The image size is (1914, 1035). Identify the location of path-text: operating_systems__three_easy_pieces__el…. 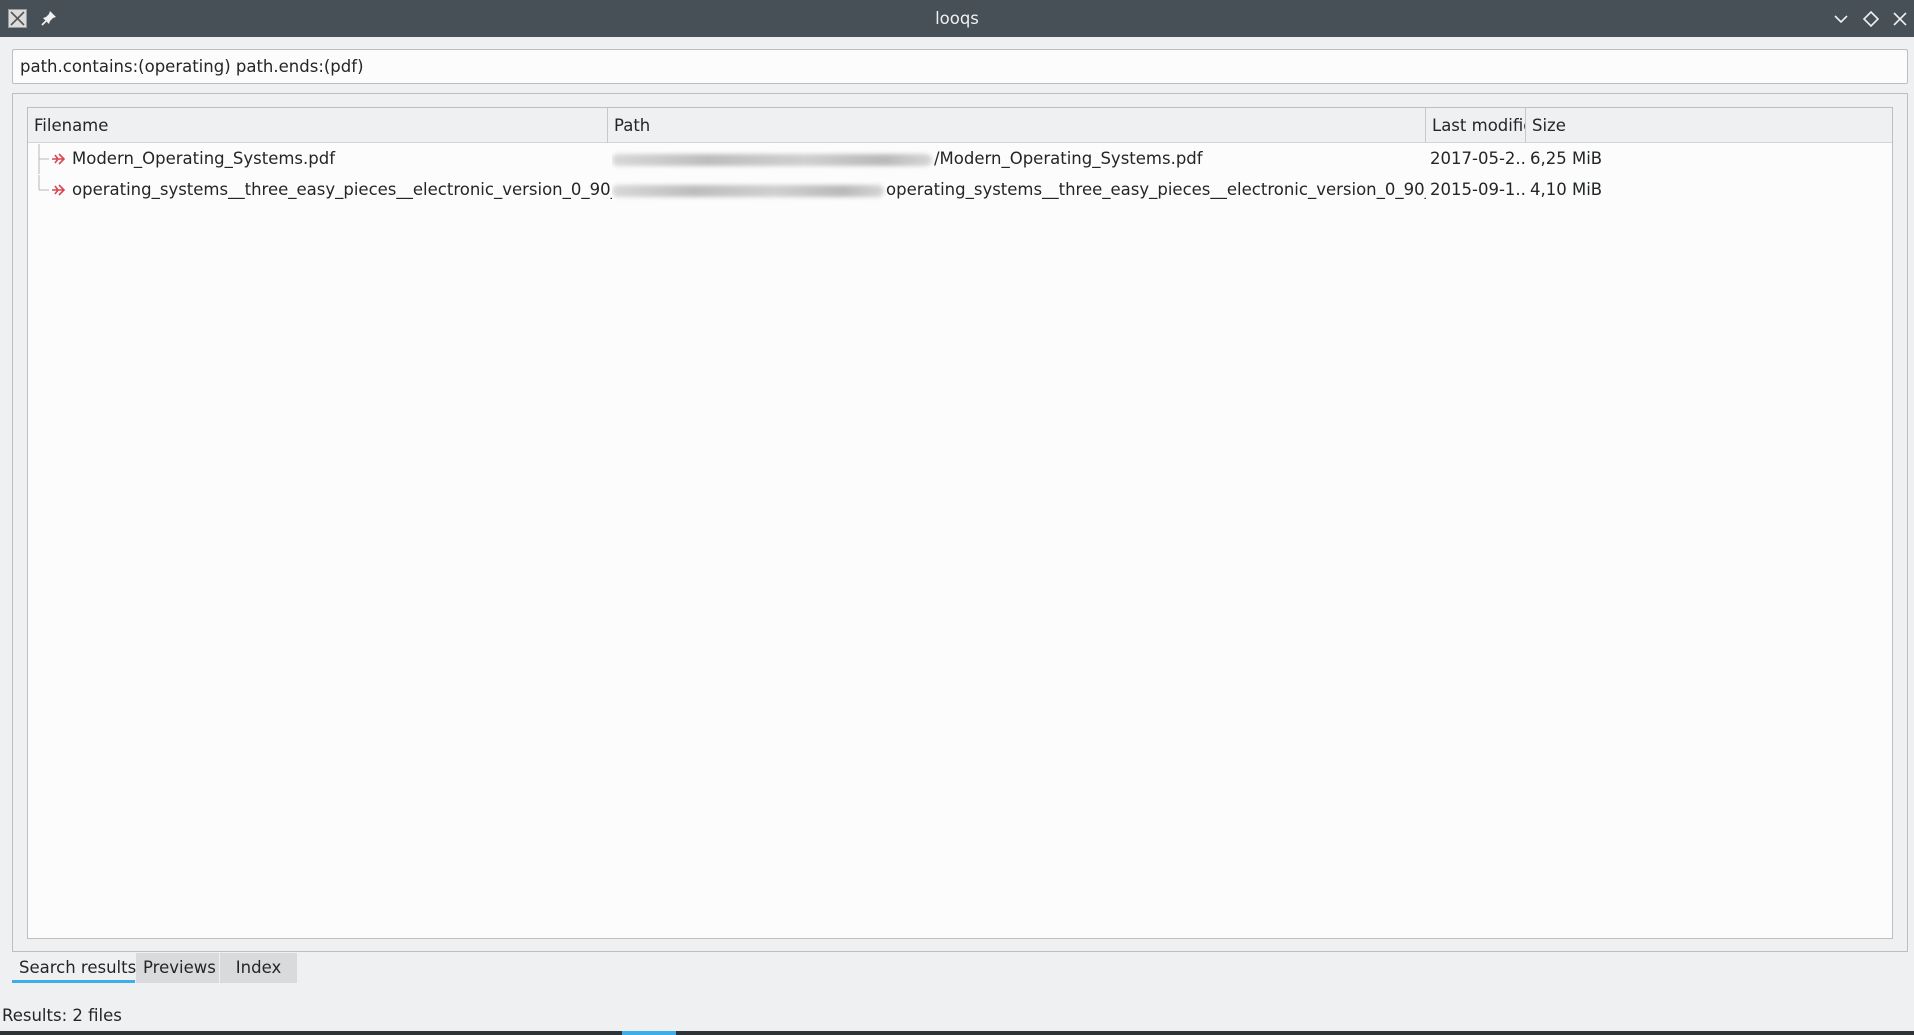
(1156, 189).